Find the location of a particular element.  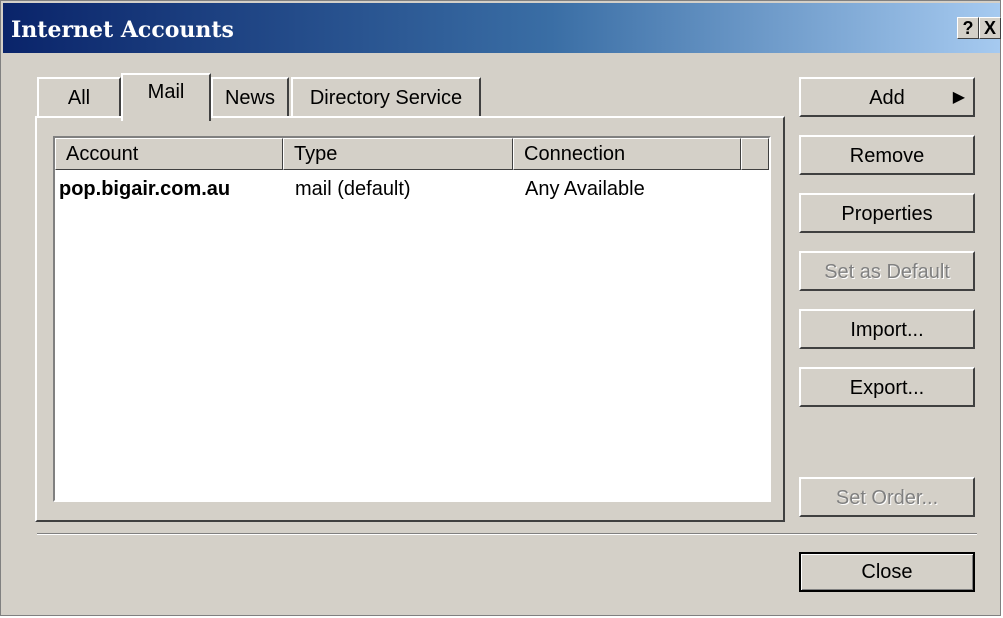

window-title: Internet Accounts is located at coordinates (122, 30).